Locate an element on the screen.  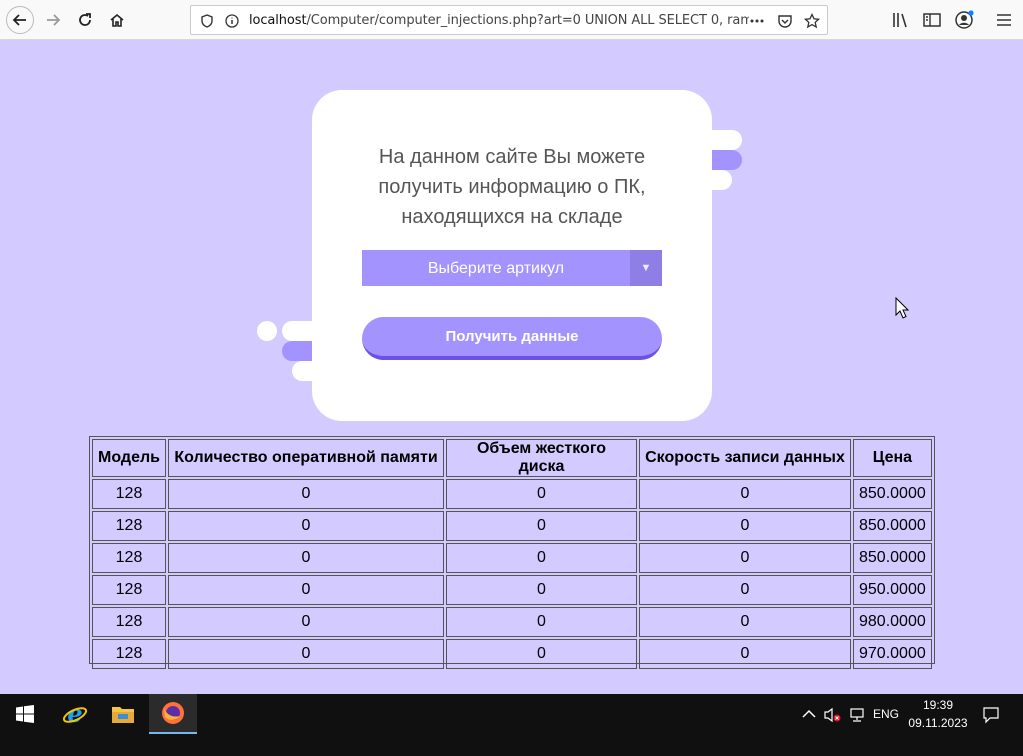
pocket-icon is located at coordinates (785, 21).